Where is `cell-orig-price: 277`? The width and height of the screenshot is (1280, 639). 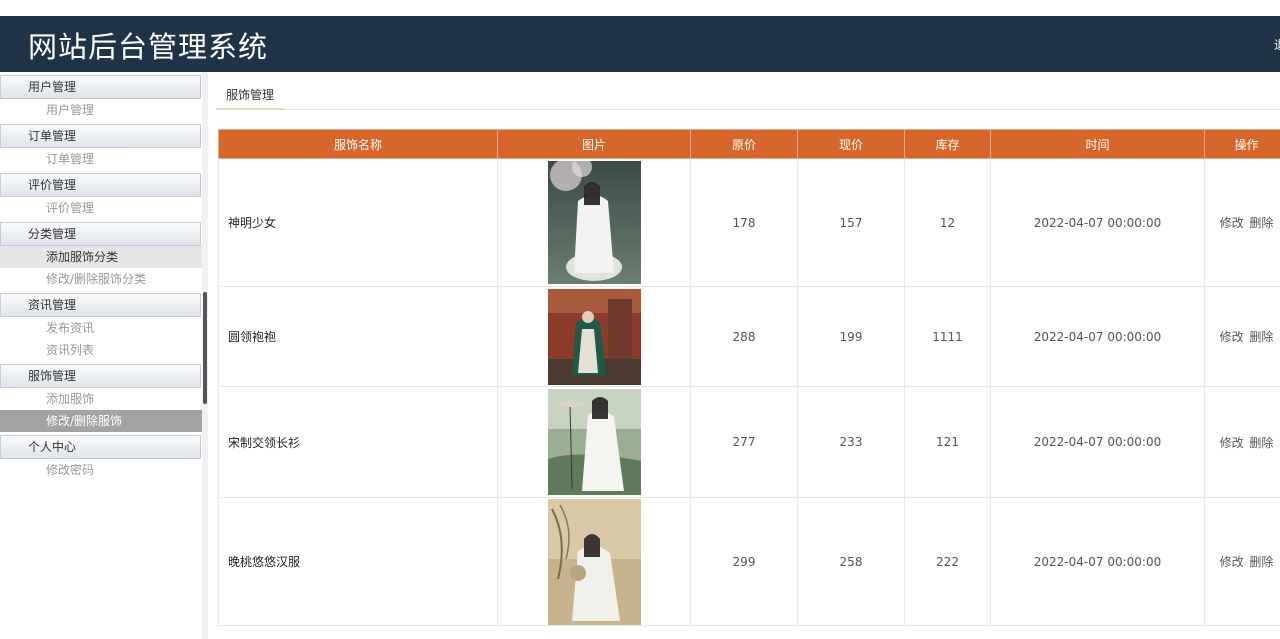 cell-orig-price: 277 is located at coordinates (744, 442).